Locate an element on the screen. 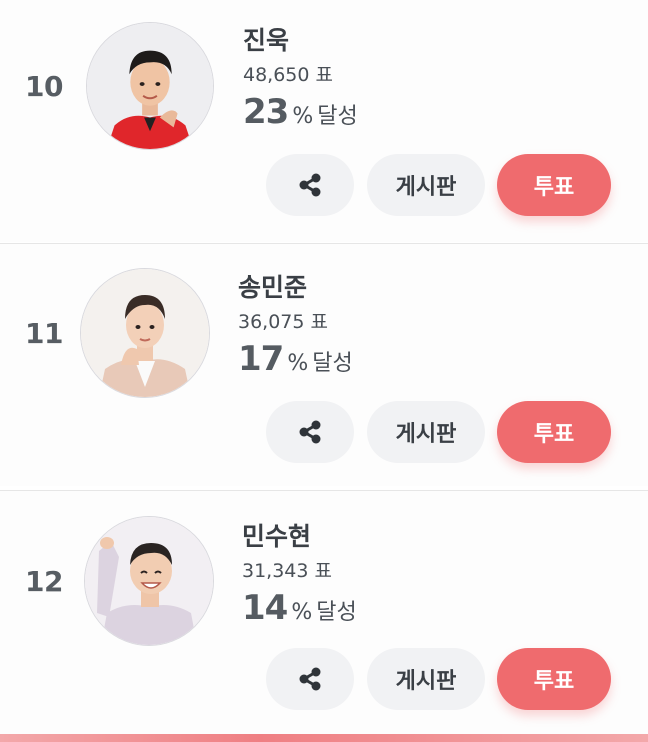 The width and height of the screenshot is (648, 742). achievement-rate: 17% 달성 is located at coordinates (295, 362).